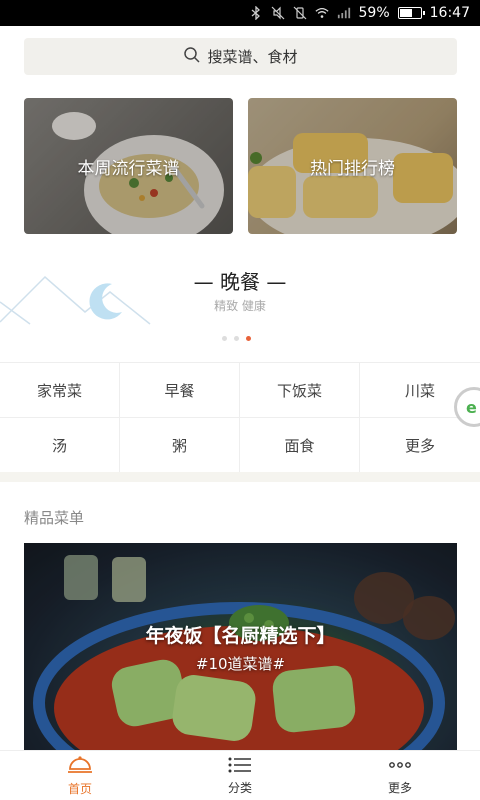 The image size is (480, 800). What do you see at coordinates (240, 477) in the screenshot?
I see `section-divider` at bounding box center [240, 477].